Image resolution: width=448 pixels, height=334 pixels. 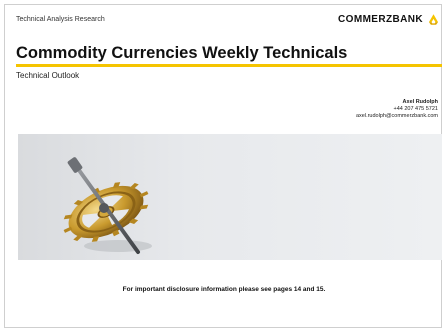 What do you see at coordinates (415, 109) in the screenshot?
I see `author-phone: +44 207 475 5721` at bounding box center [415, 109].